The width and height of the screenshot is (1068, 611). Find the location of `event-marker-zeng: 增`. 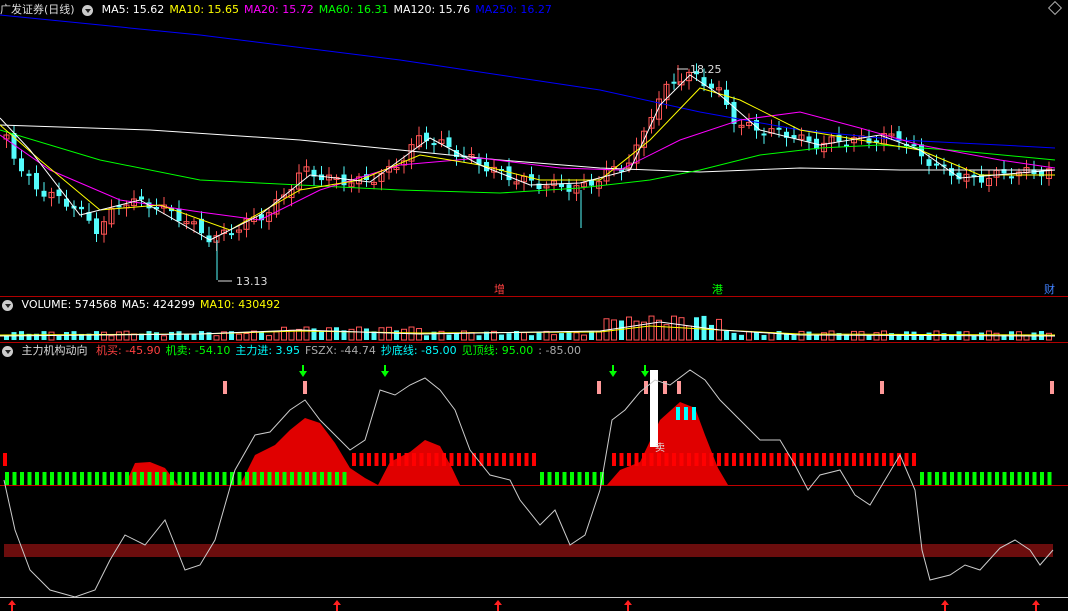

event-marker-zeng: 增 is located at coordinates (499, 289).